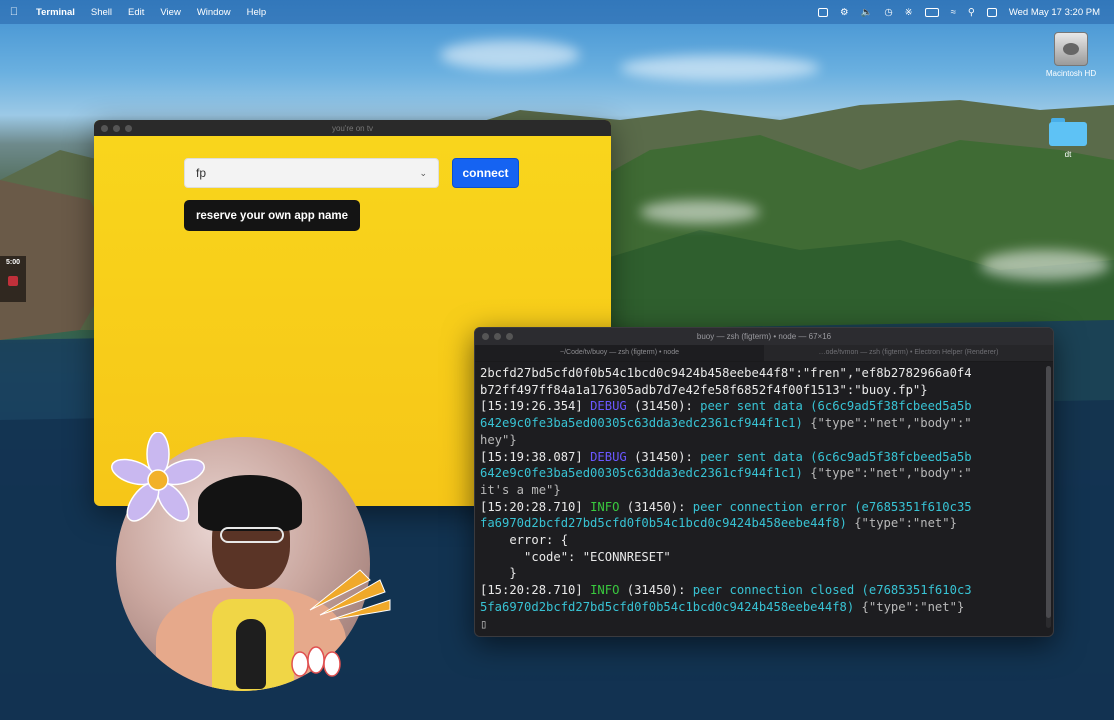 Image resolution: width=1114 pixels, height=720 pixels. What do you see at coordinates (953, 12) in the screenshot?
I see `wifi-icon: ≈` at bounding box center [953, 12].